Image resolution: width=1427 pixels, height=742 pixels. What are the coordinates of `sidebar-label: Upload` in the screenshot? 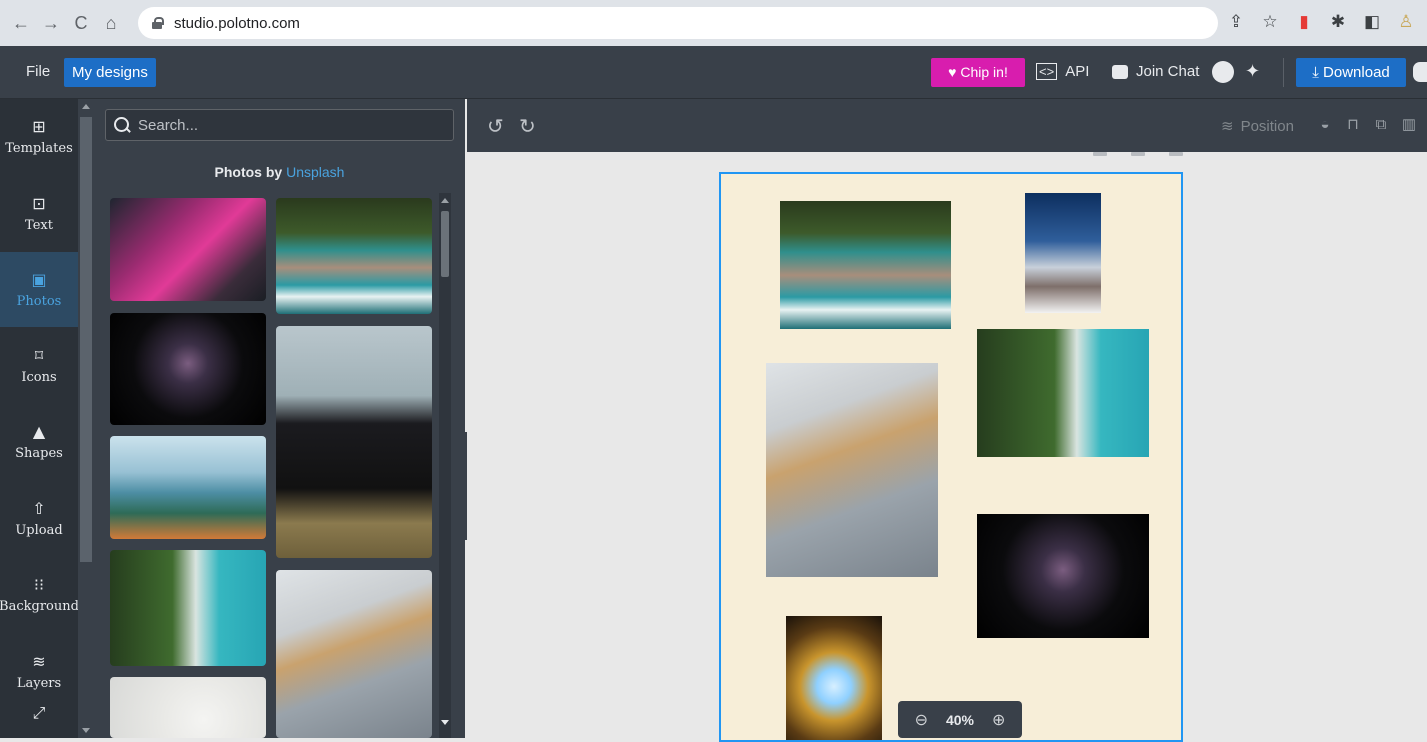 It's located at (39, 530).